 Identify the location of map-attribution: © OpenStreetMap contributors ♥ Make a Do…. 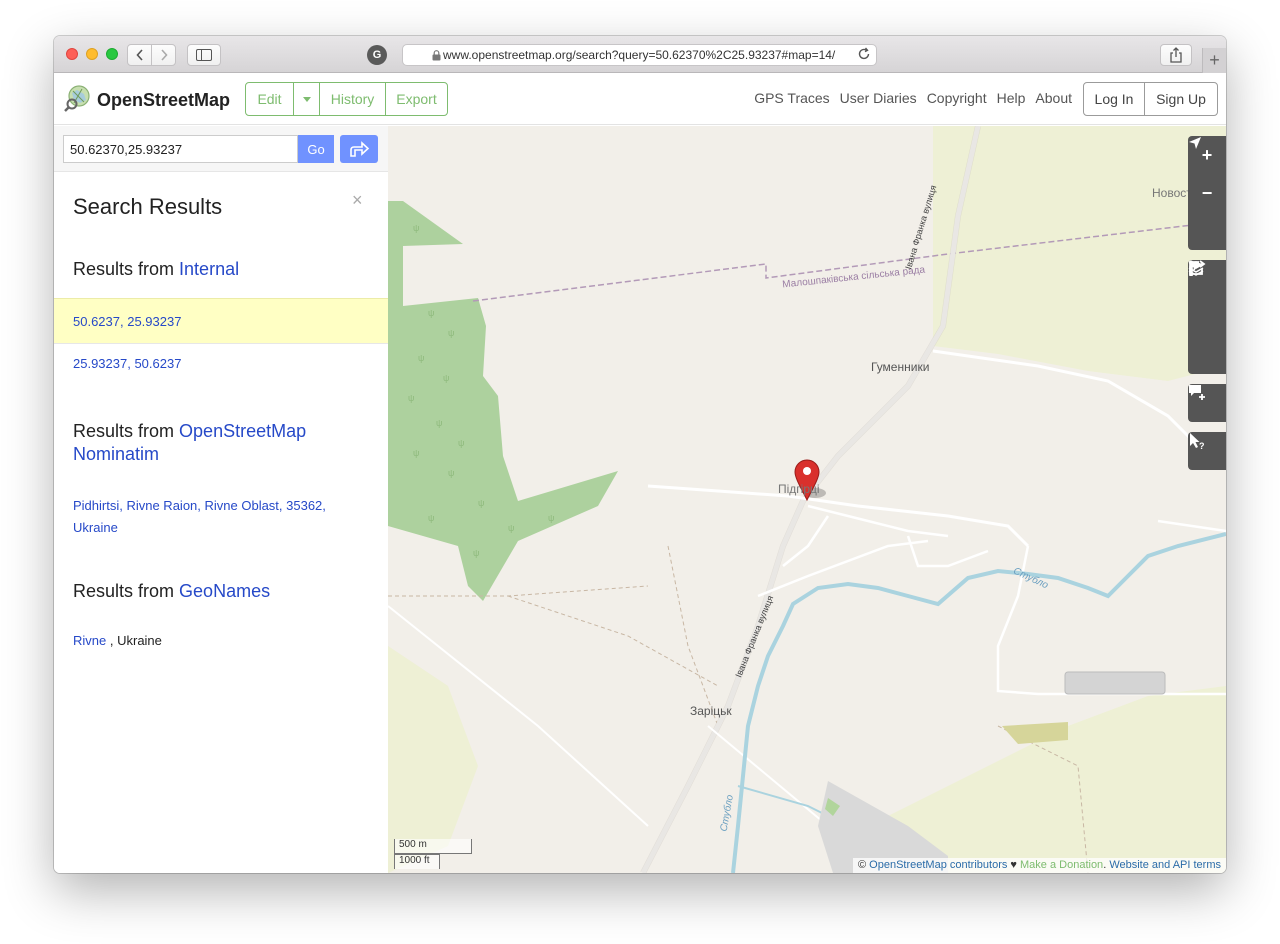
(1039, 865).